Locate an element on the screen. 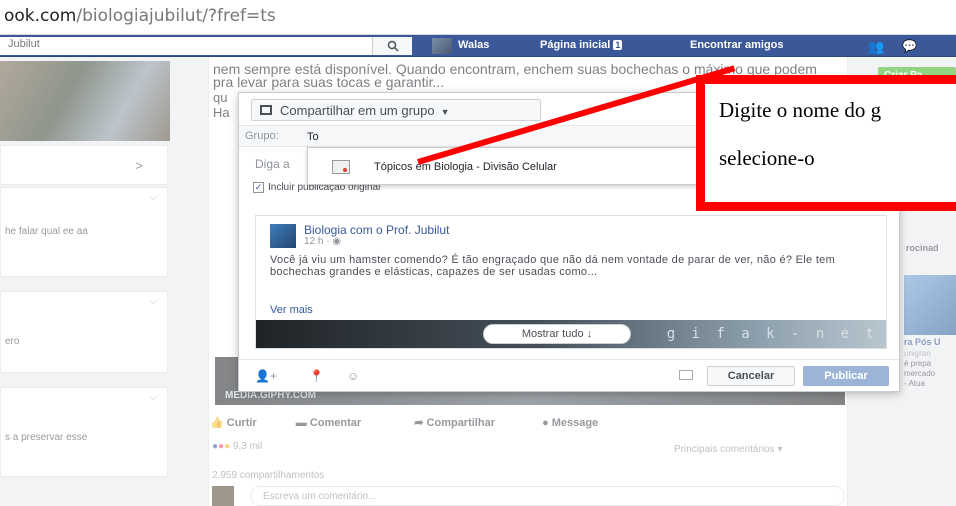 The image size is (956, 506). search-button is located at coordinates (392, 46).